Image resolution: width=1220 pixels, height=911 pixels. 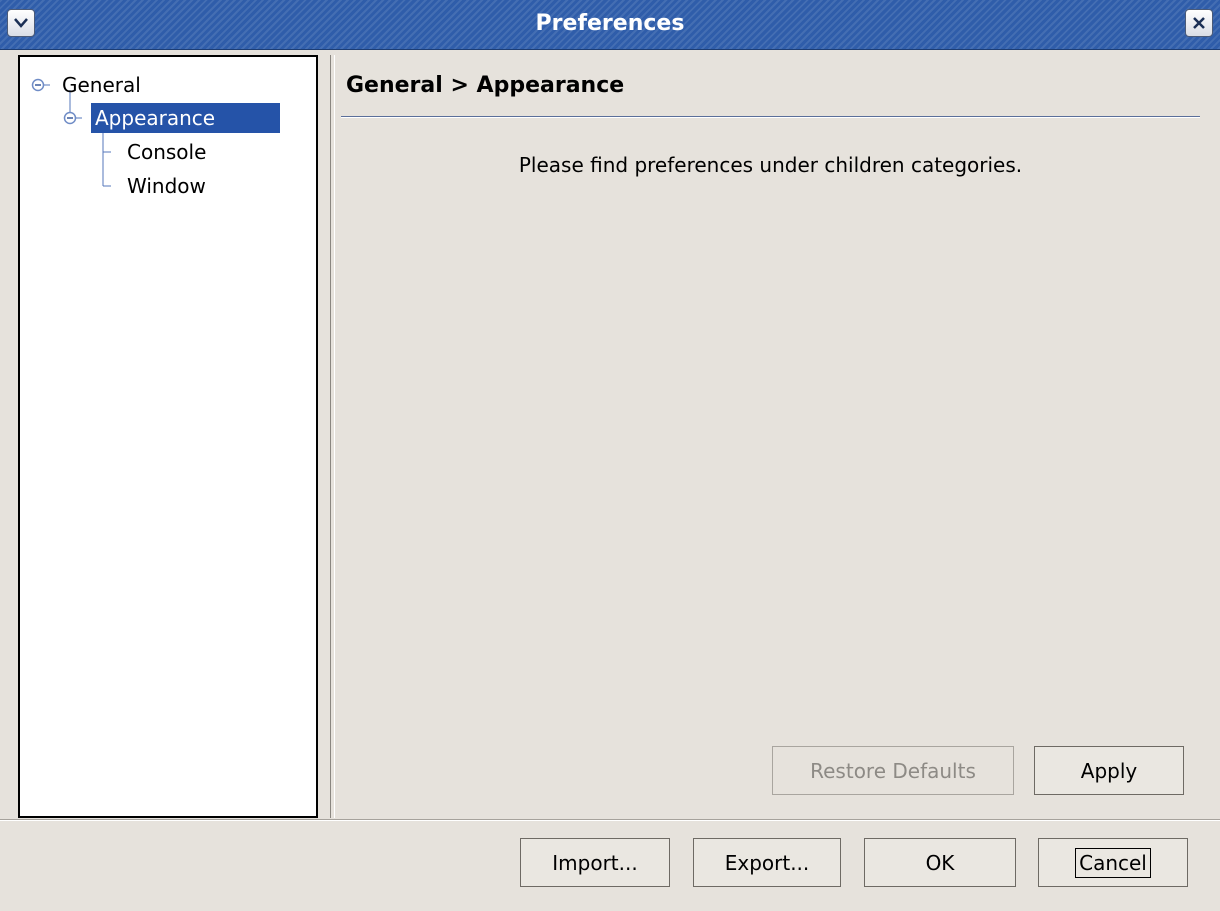 I want to click on tree-item-label: Console, so click(x=167, y=152).